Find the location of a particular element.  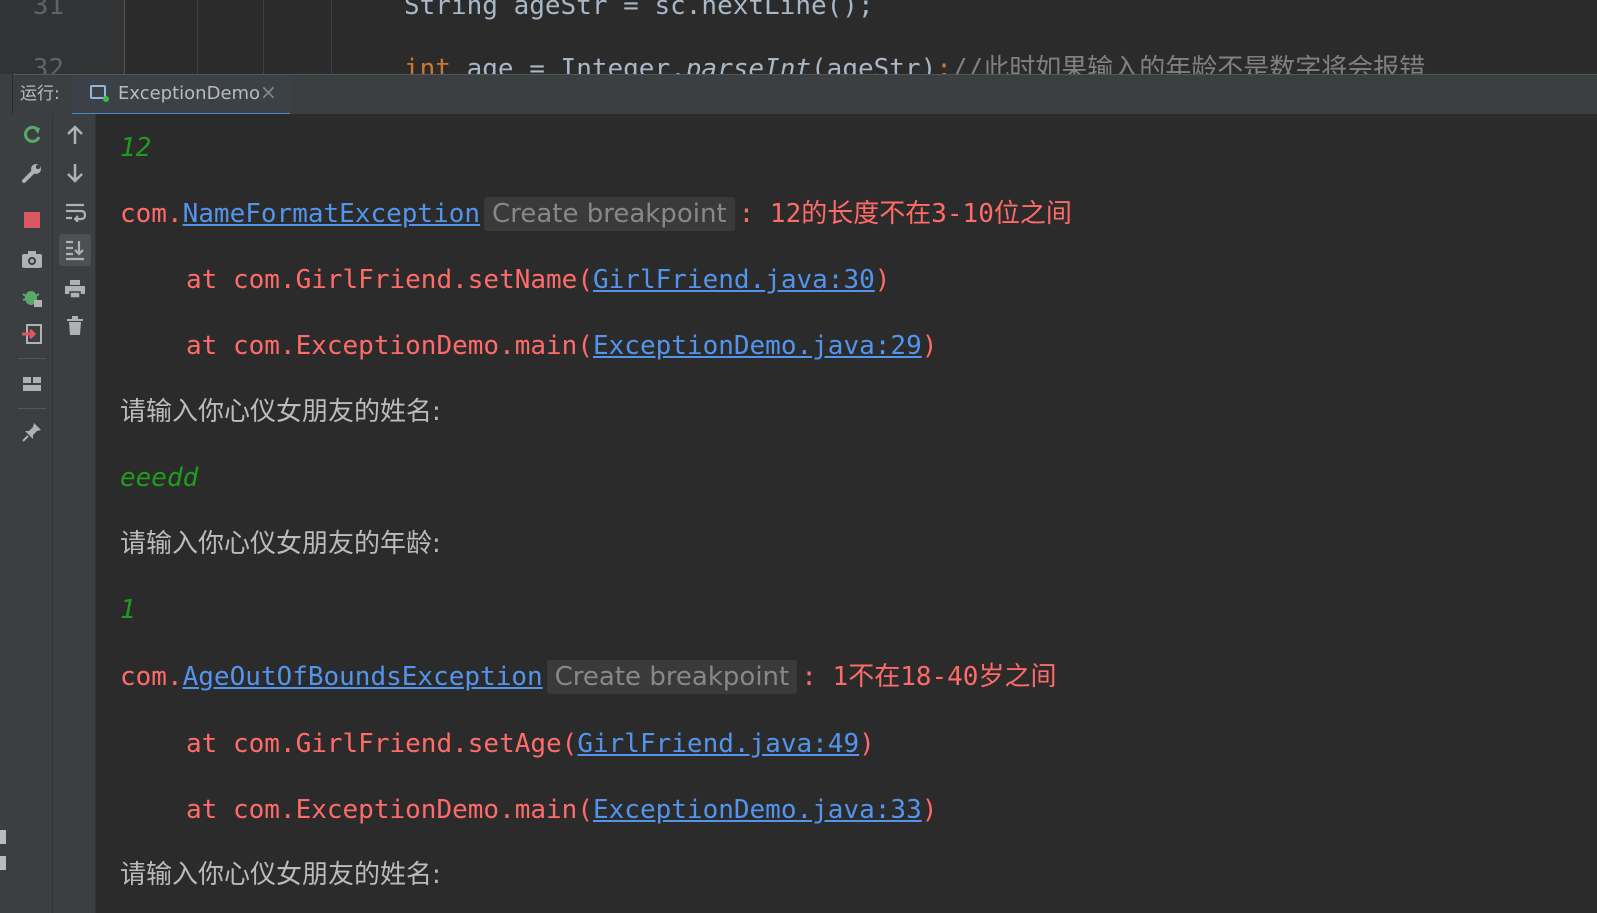

exception-class-link: NameFormatException is located at coordinates (331, 214).